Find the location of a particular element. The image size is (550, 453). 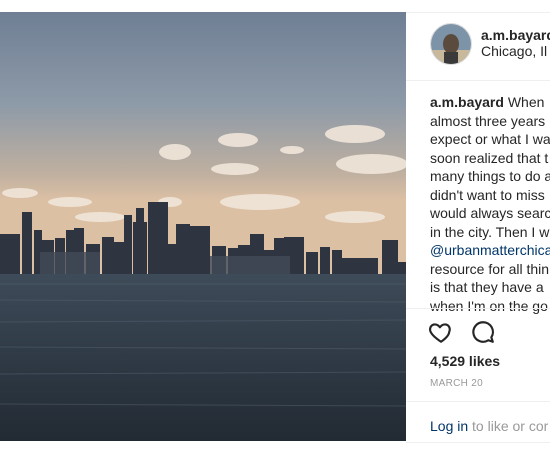

post-header: a.m.bayard Chicago, Il is located at coordinates (478, 47).